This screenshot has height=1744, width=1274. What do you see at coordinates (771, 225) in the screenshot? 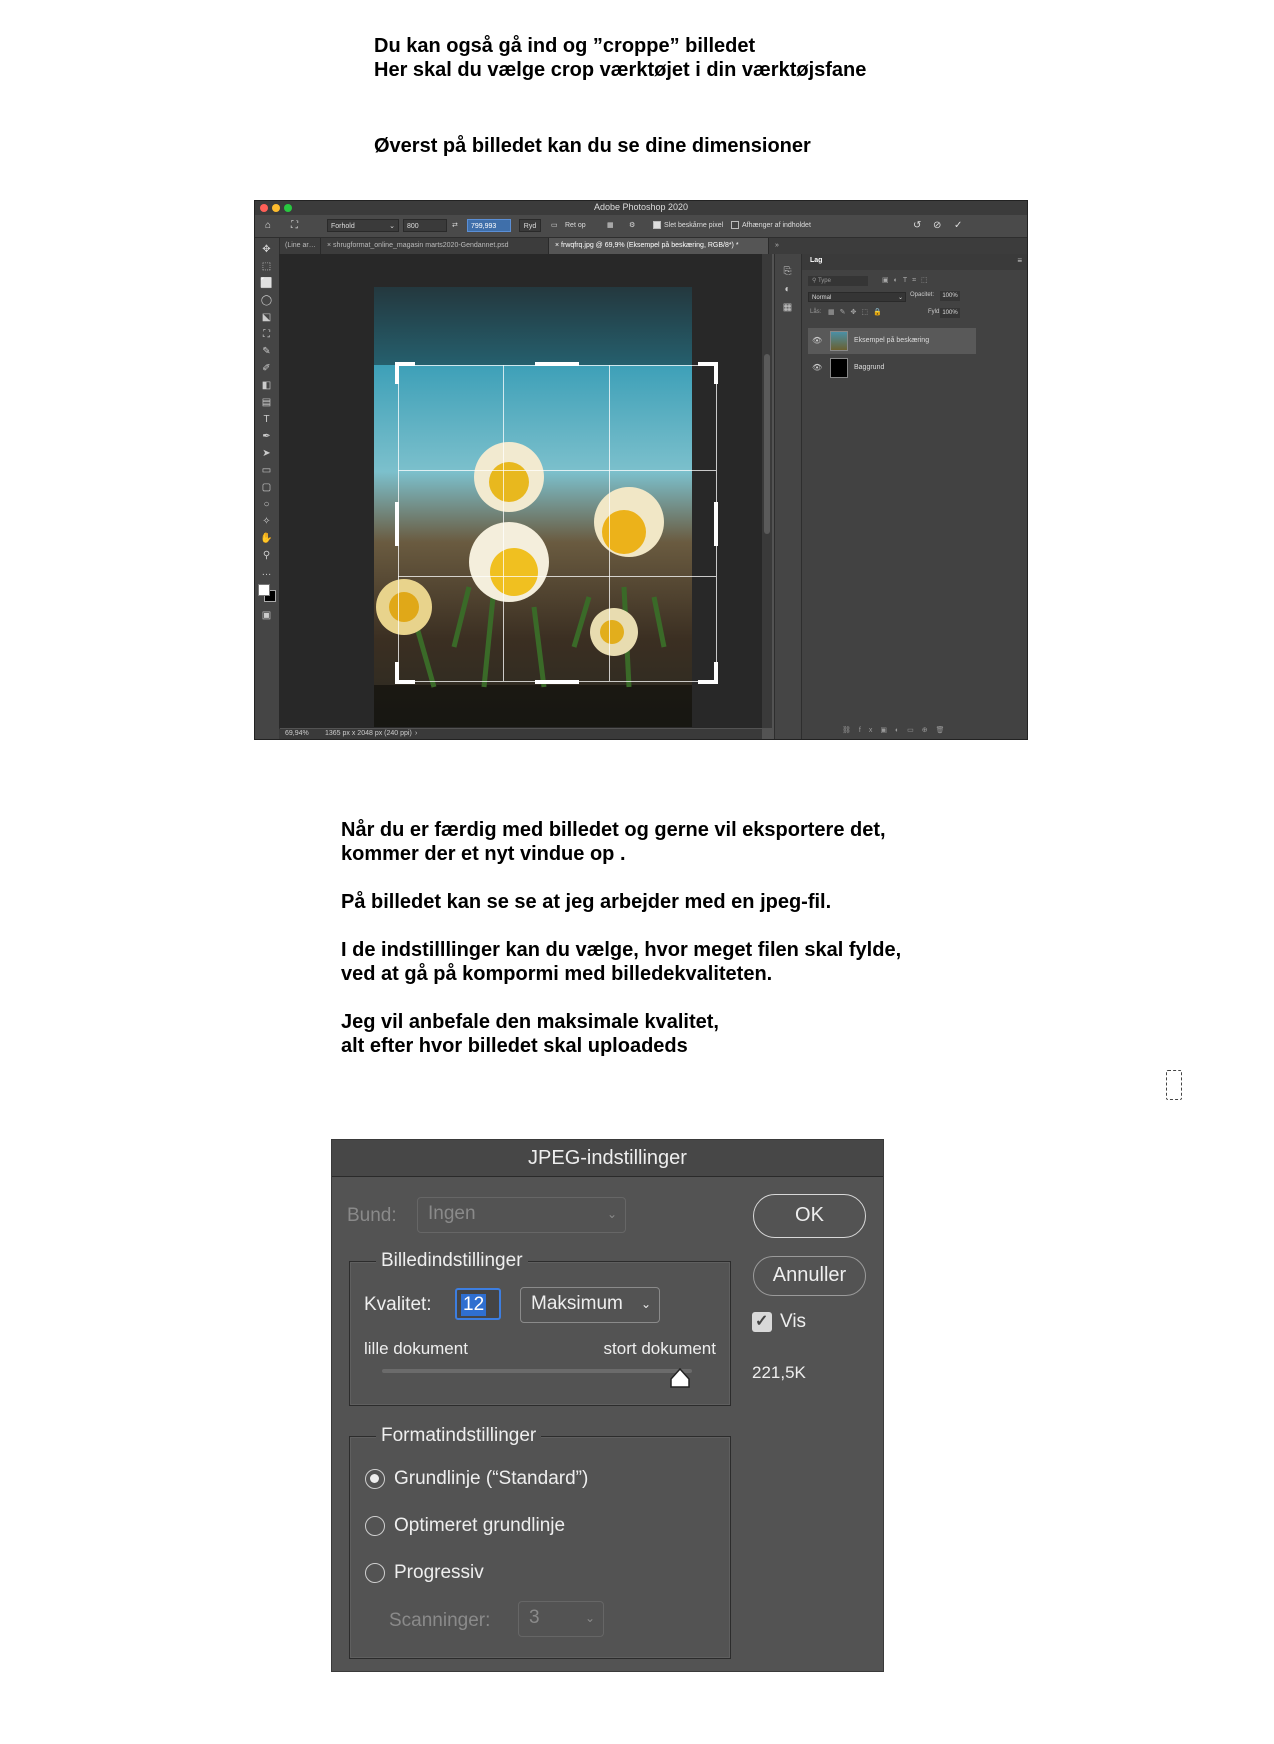
I see `content-aware-checkbox: Afhænger af indholdet` at bounding box center [771, 225].